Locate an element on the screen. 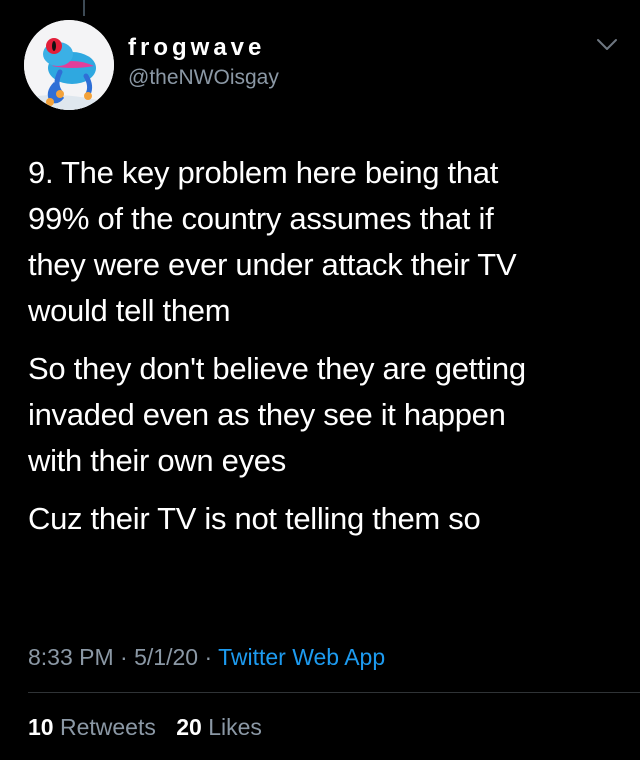 Image resolution: width=640 pixels, height=760 pixels. avatar is located at coordinates (69, 65).